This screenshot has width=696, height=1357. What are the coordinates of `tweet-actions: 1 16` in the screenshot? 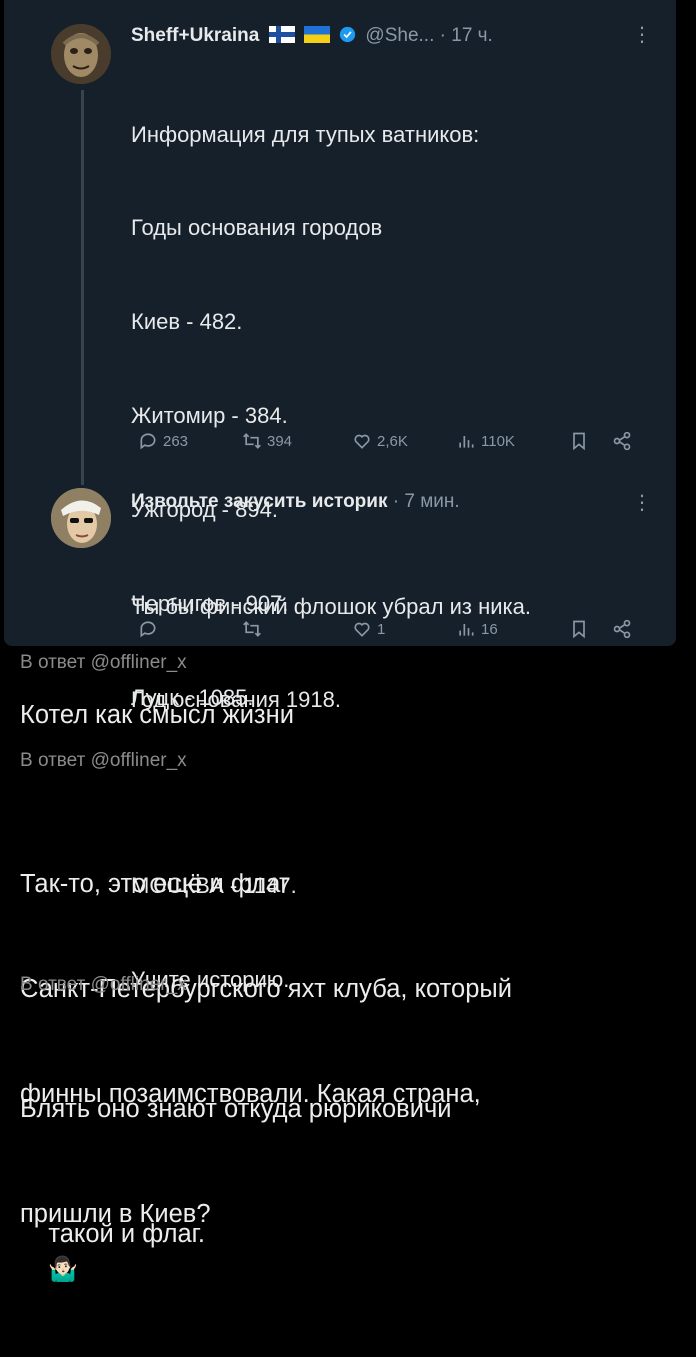 It's located at (340, 629).